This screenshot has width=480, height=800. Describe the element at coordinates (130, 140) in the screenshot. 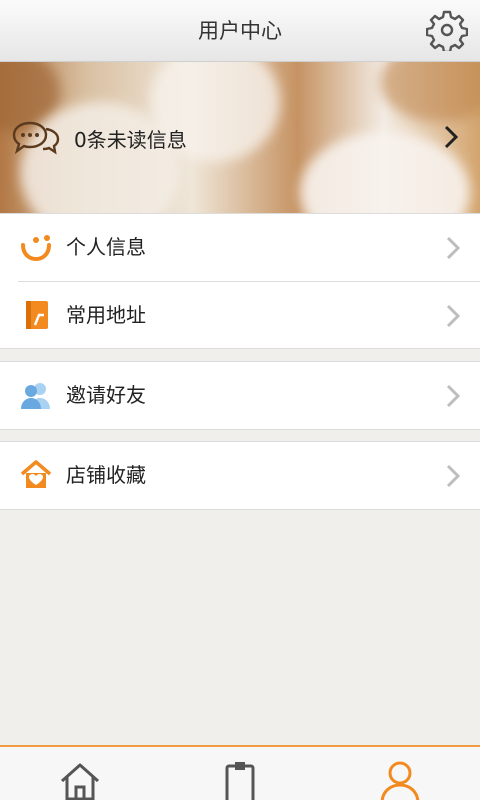

I see `unread-messages-label: 0条未读信息` at that location.